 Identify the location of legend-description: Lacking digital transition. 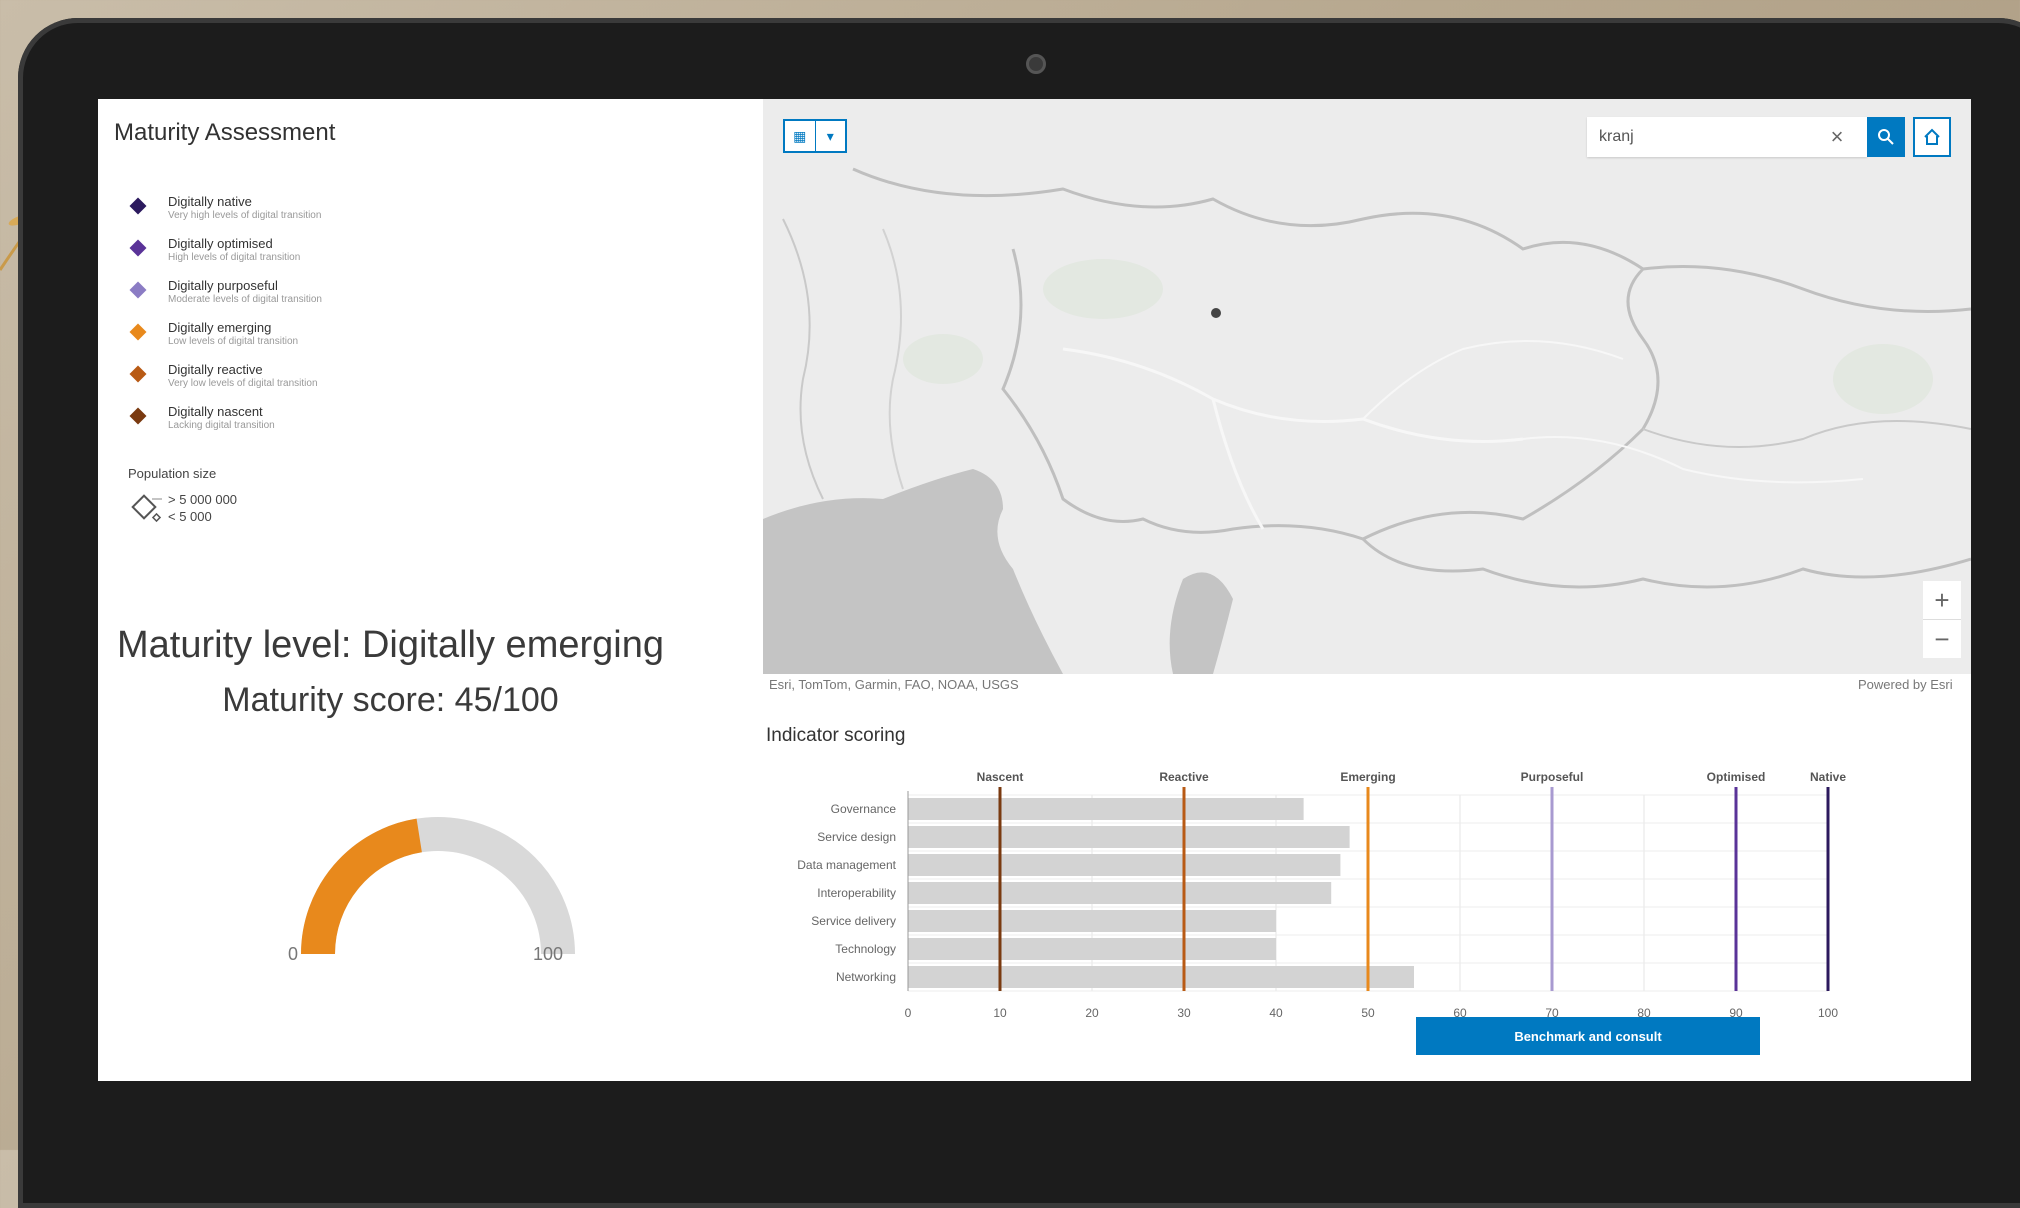
(221, 425).